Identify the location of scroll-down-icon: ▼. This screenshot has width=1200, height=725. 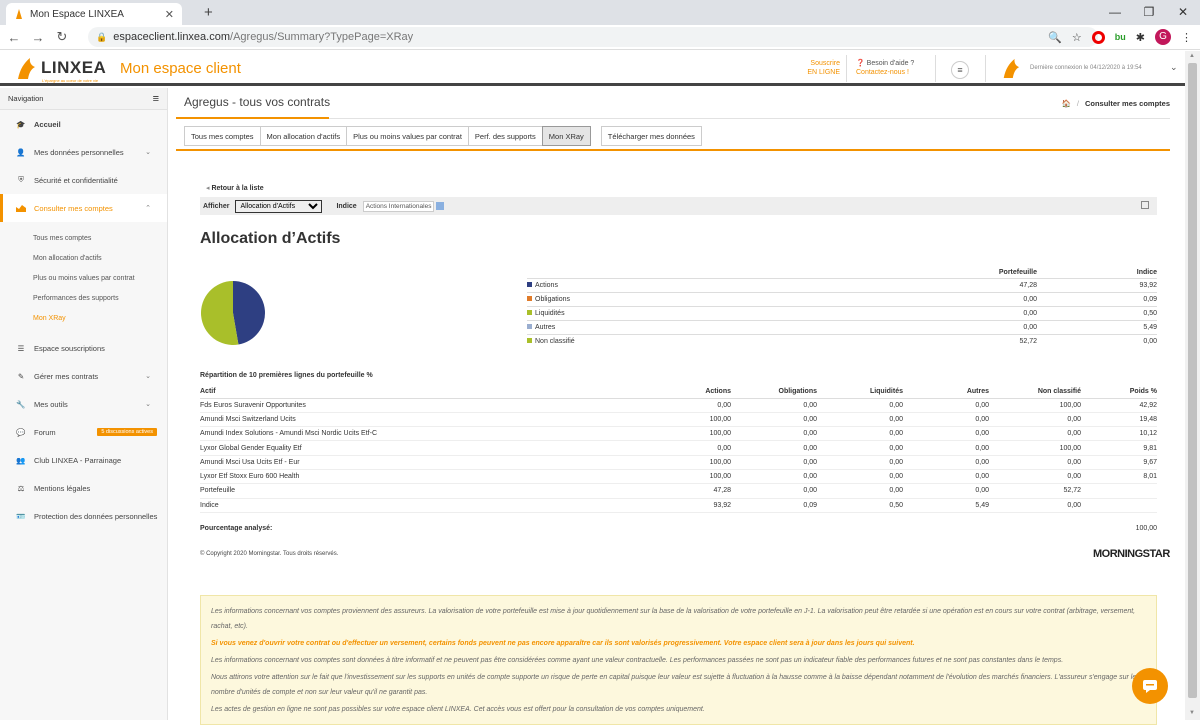
(1192, 713).